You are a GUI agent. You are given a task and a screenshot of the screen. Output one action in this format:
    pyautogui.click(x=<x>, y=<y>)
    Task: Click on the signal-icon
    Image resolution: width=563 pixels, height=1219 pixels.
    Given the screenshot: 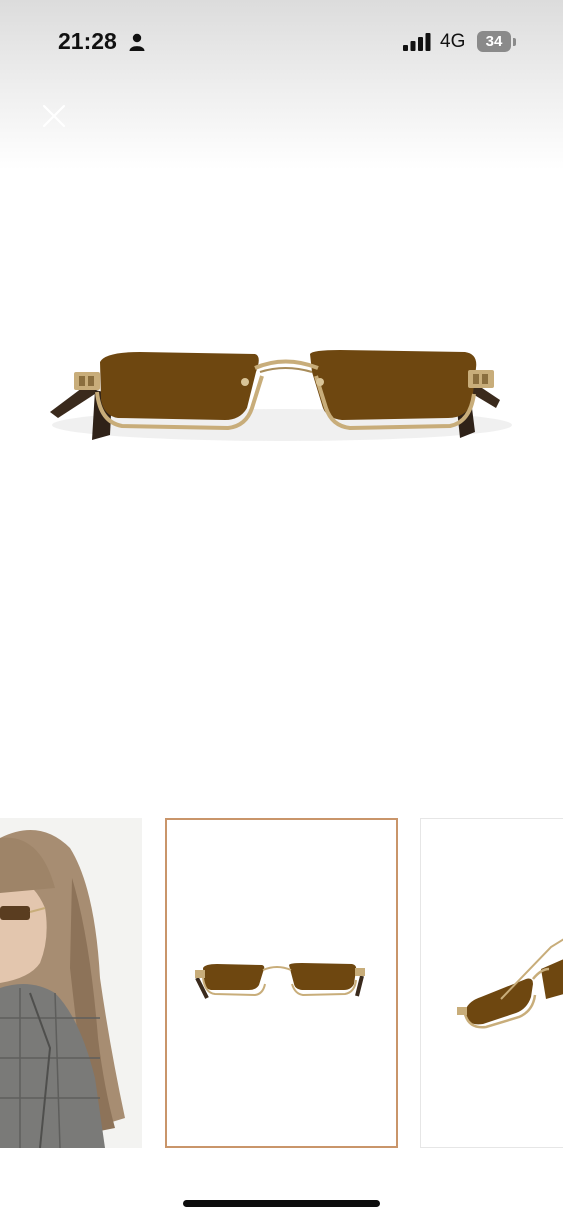 What is the action you would take?
    pyautogui.click(x=417, y=42)
    